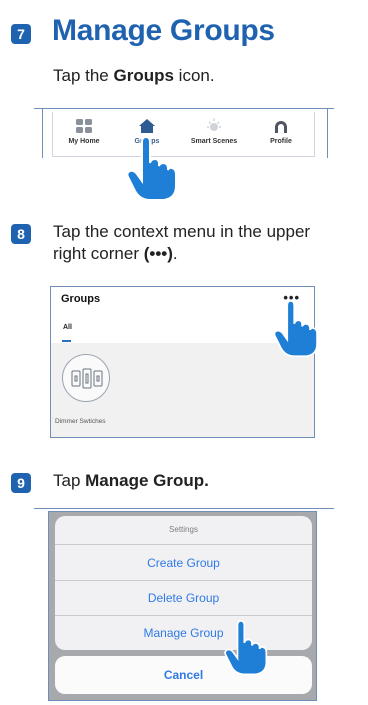 The width and height of the screenshot is (368, 705). I want to click on step8-instruction-line2: right corner (•••)., so click(115, 253).